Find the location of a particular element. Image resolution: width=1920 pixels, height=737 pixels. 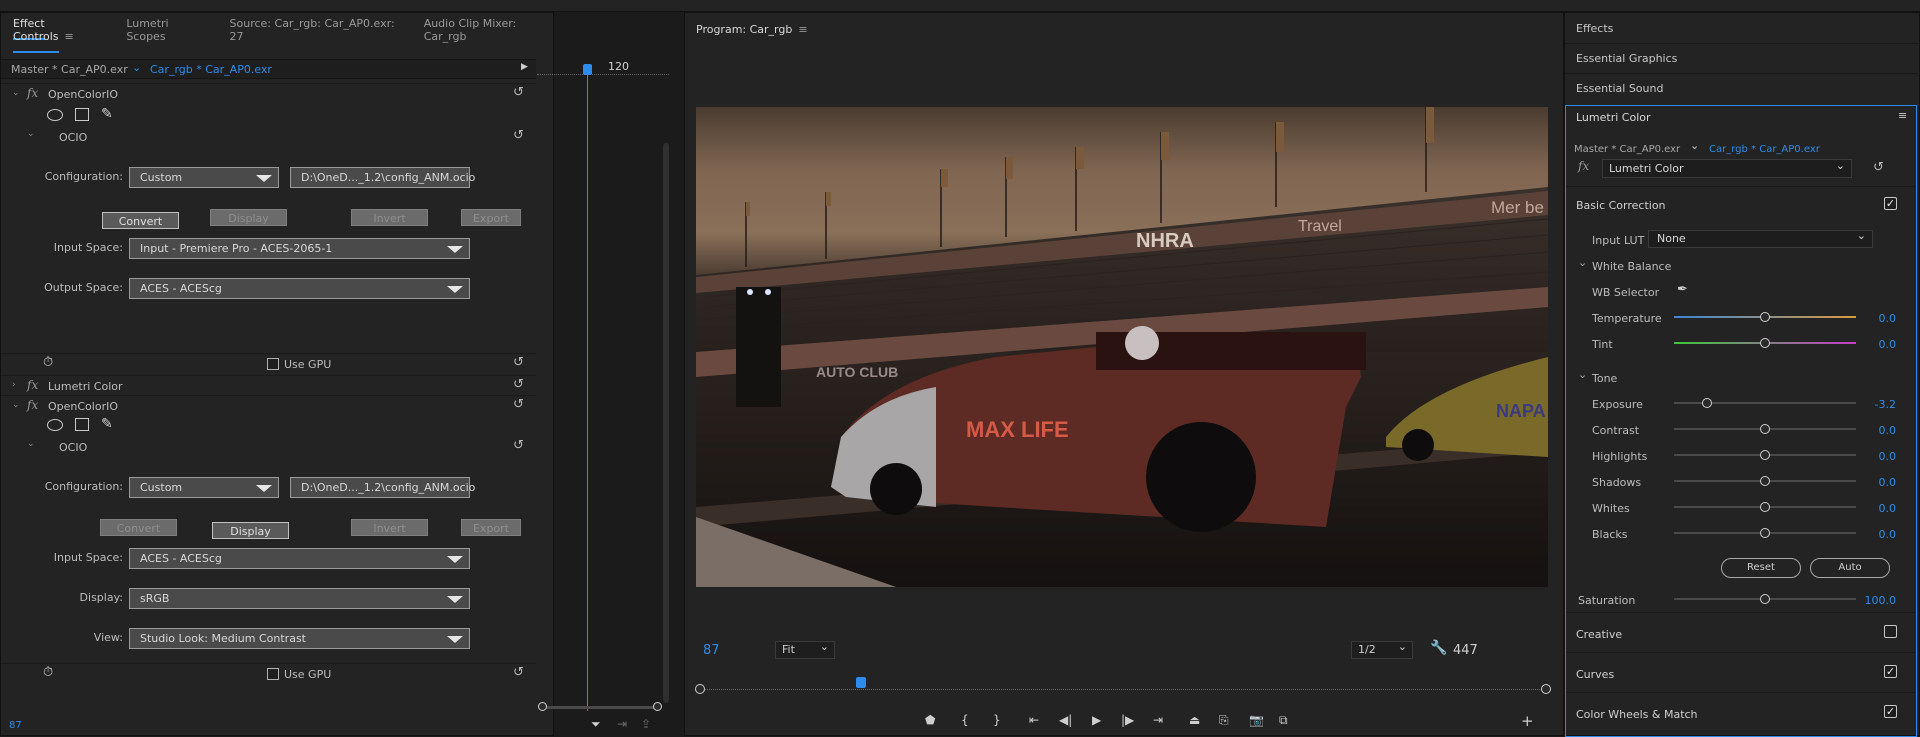

zoom-handle-right is located at coordinates (657, 706).